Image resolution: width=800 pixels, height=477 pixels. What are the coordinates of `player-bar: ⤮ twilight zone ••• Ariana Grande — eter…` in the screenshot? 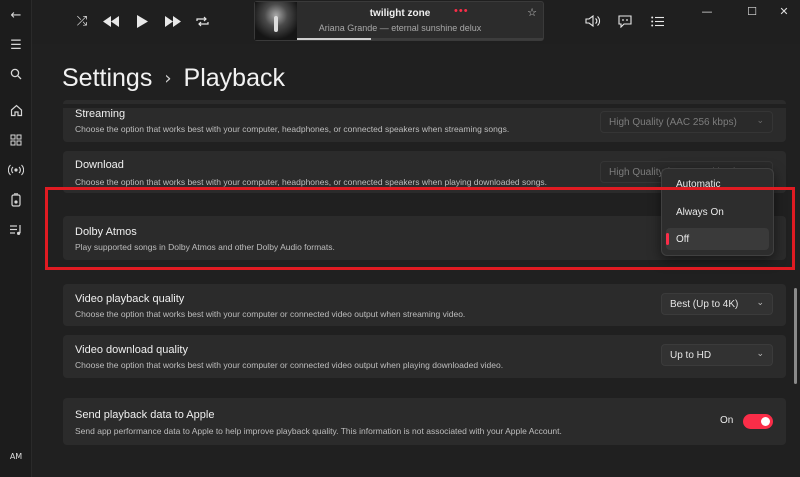 It's located at (416, 22).